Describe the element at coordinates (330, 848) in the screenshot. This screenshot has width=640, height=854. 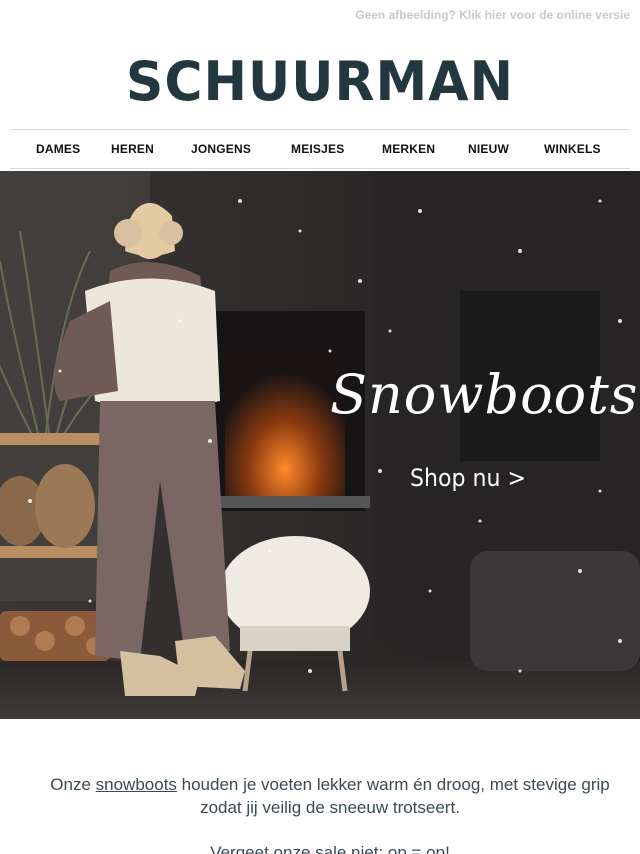
I see `sale-reminder: Vergeet onze sale niet: op = op!` at that location.